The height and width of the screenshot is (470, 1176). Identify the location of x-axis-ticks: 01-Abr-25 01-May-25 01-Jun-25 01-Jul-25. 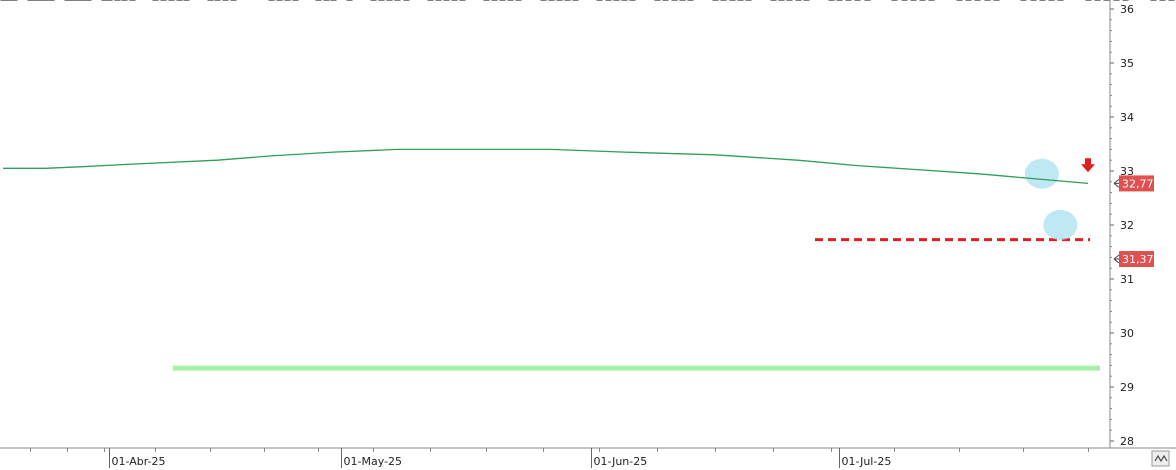
(559, 458).